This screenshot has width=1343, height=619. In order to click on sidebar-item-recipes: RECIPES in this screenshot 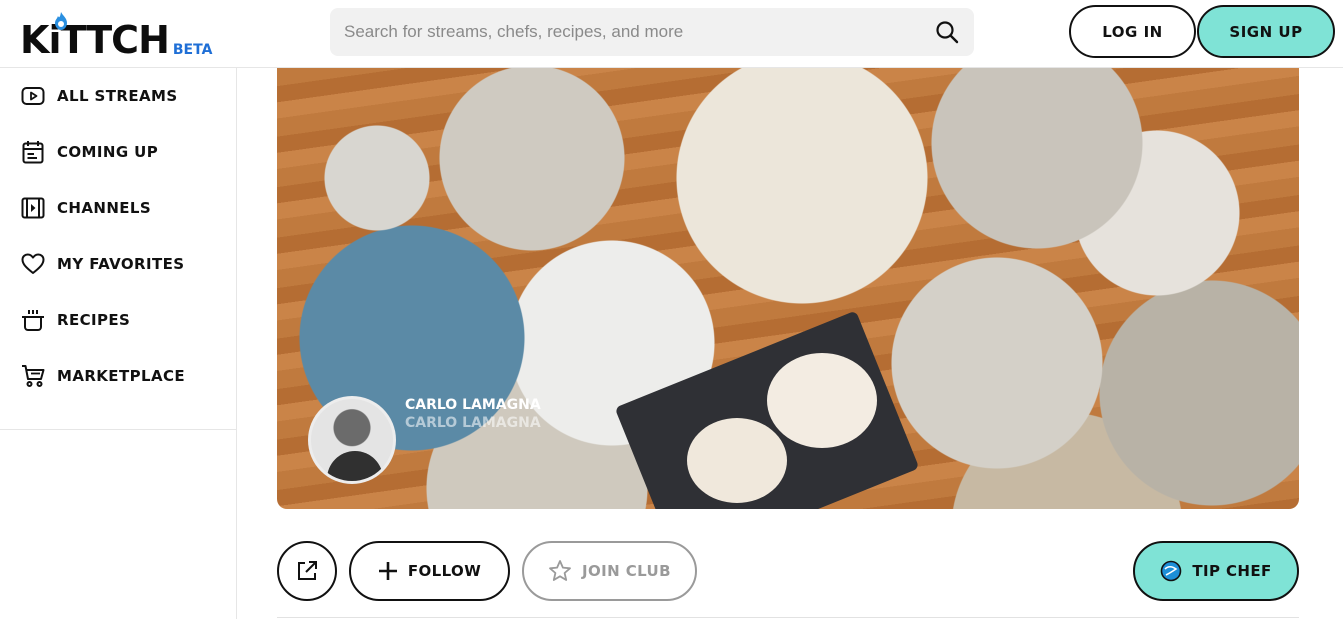, I will do `click(118, 320)`.